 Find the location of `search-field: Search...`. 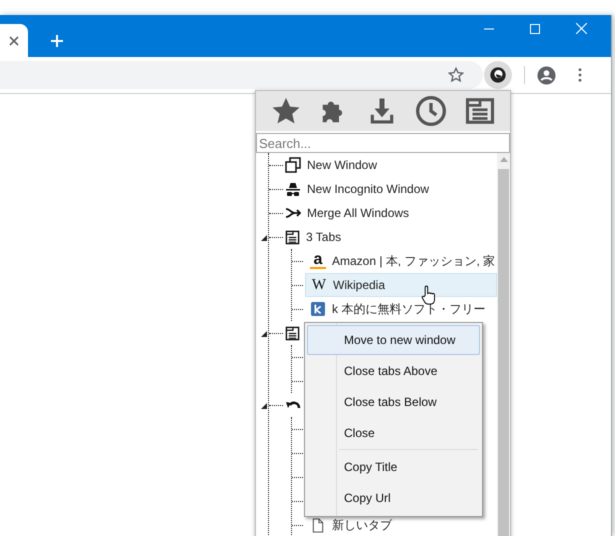

search-field: Search... is located at coordinates (383, 143).